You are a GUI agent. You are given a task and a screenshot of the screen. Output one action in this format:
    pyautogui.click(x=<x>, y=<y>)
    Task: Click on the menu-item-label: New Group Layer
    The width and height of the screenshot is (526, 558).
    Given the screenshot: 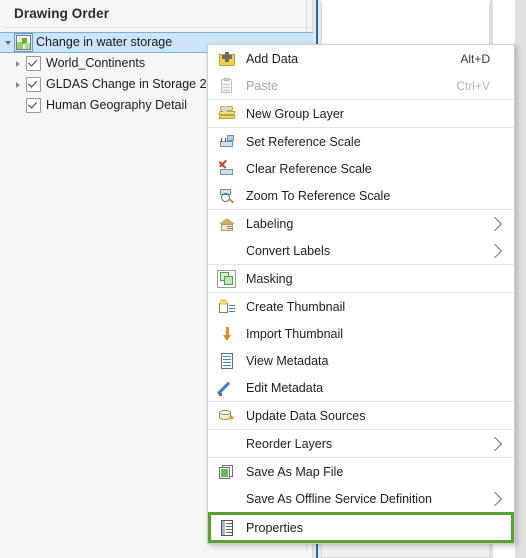 What is the action you would take?
    pyautogui.click(x=295, y=113)
    